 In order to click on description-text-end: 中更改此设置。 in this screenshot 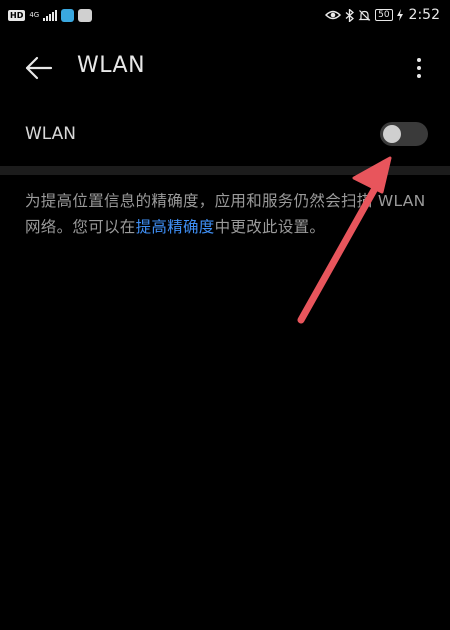, I will do `click(270, 227)`.